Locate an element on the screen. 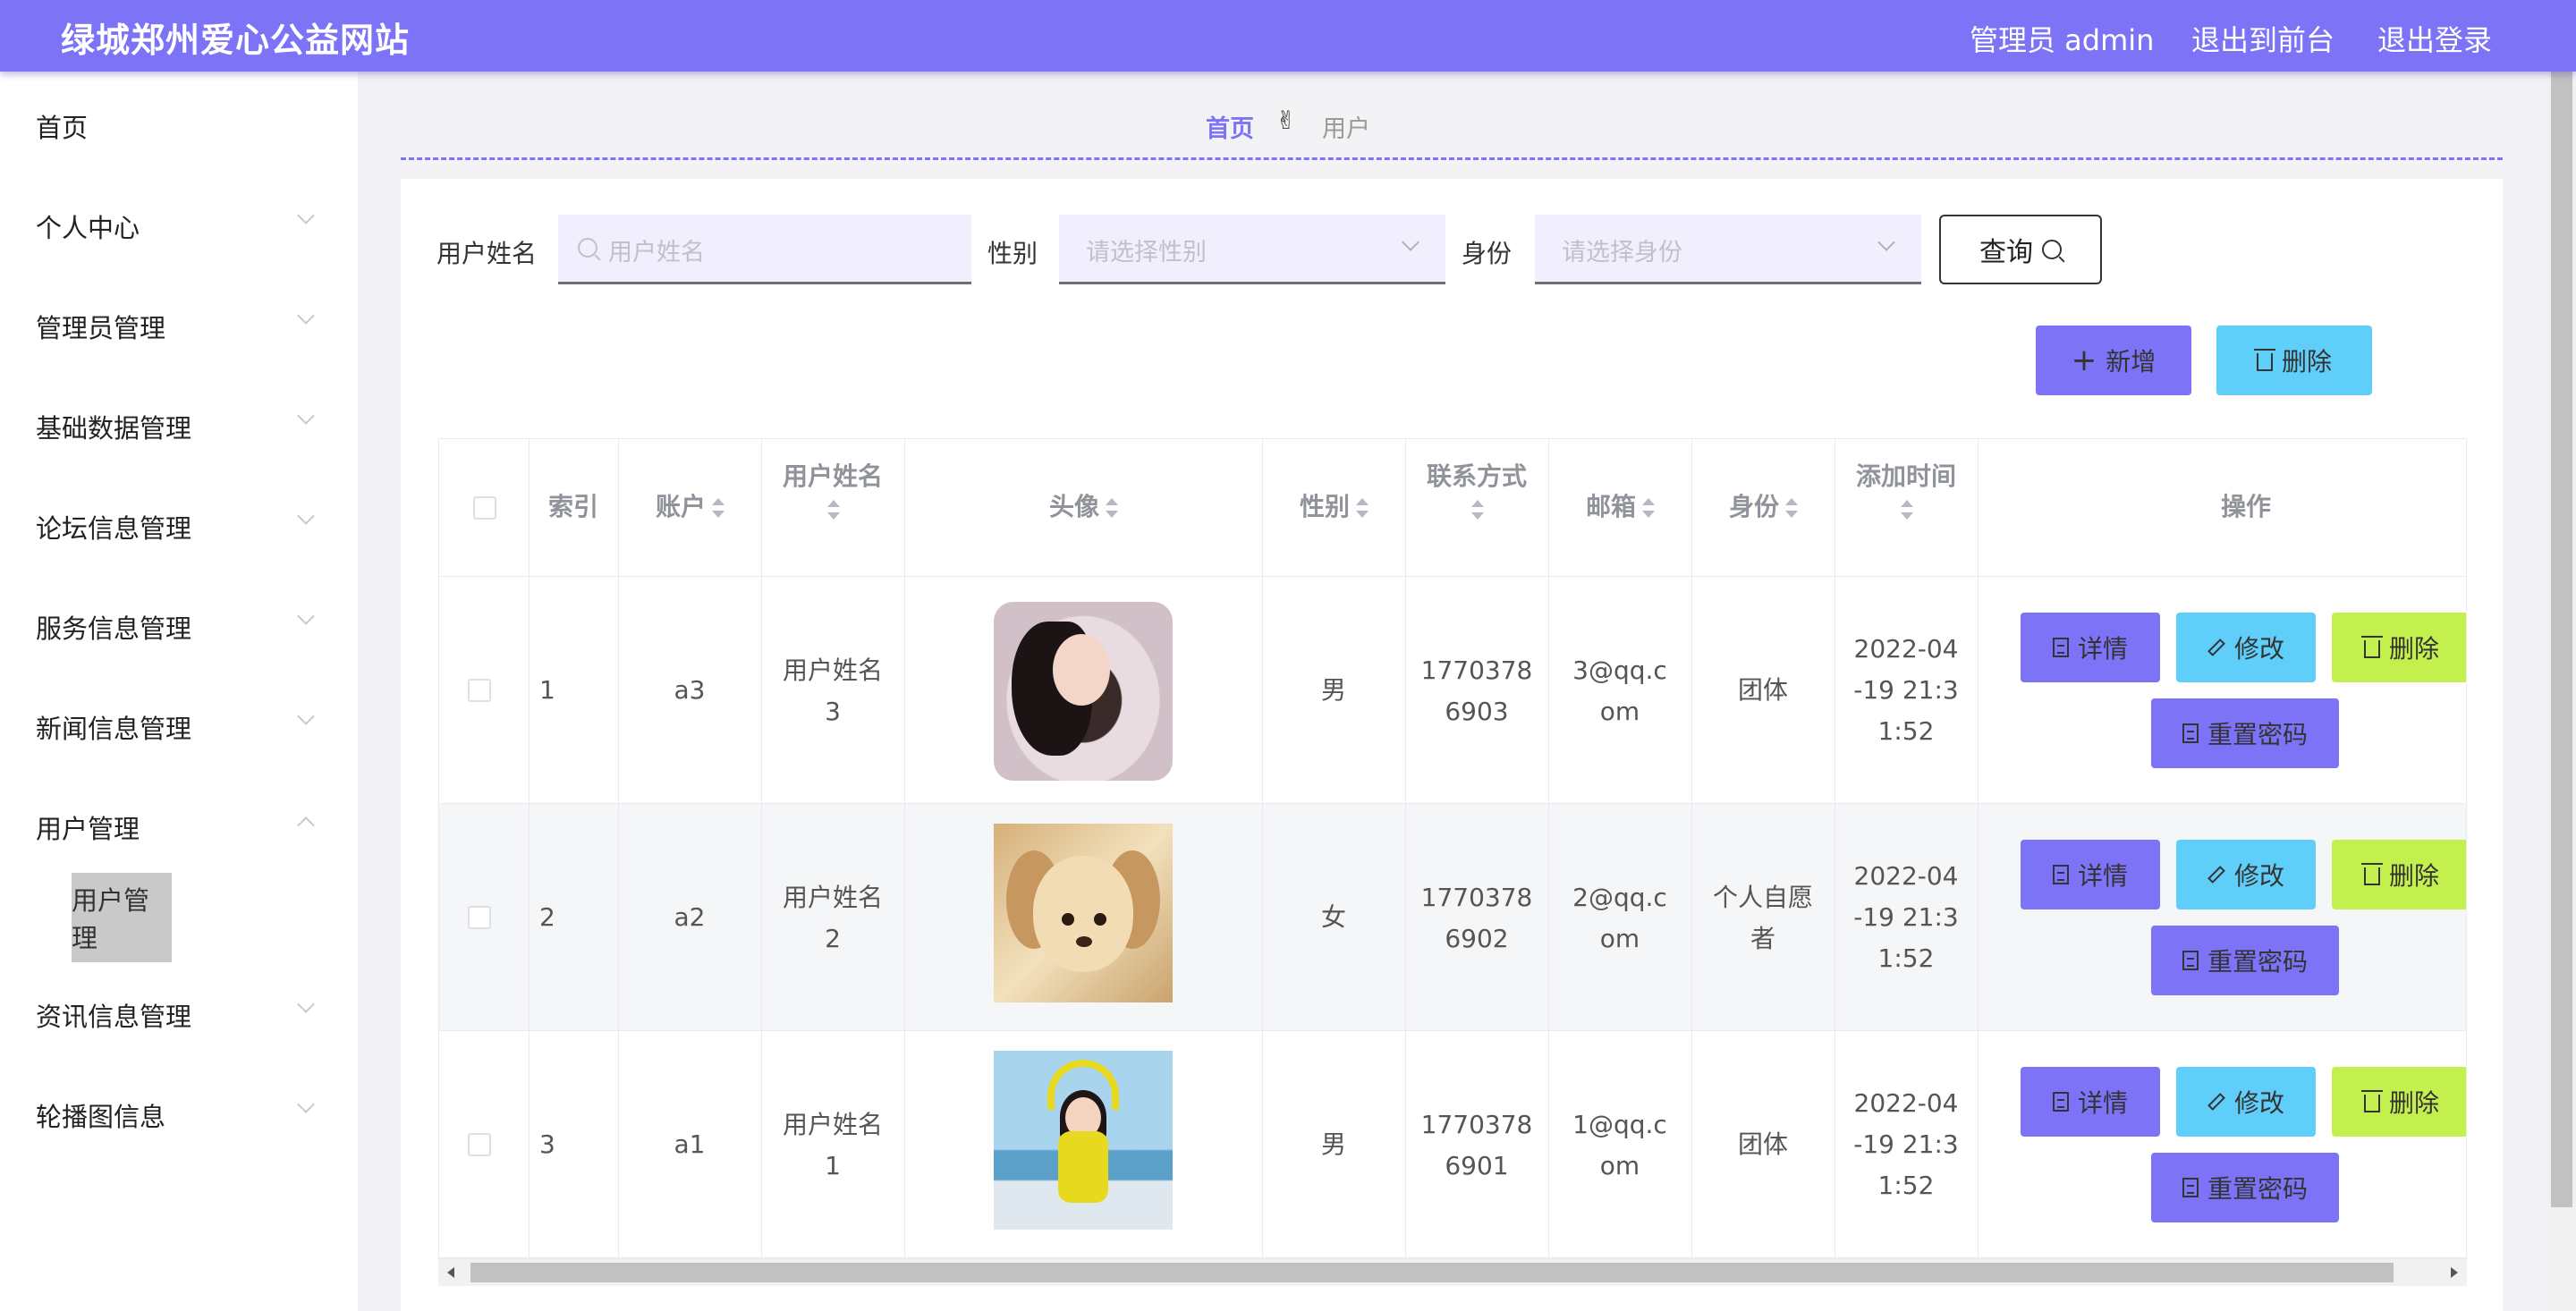 The width and height of the screenshot is (2576, 1311). back-to-front-link: 退出到前台 is located at coordinates (2262, 38).